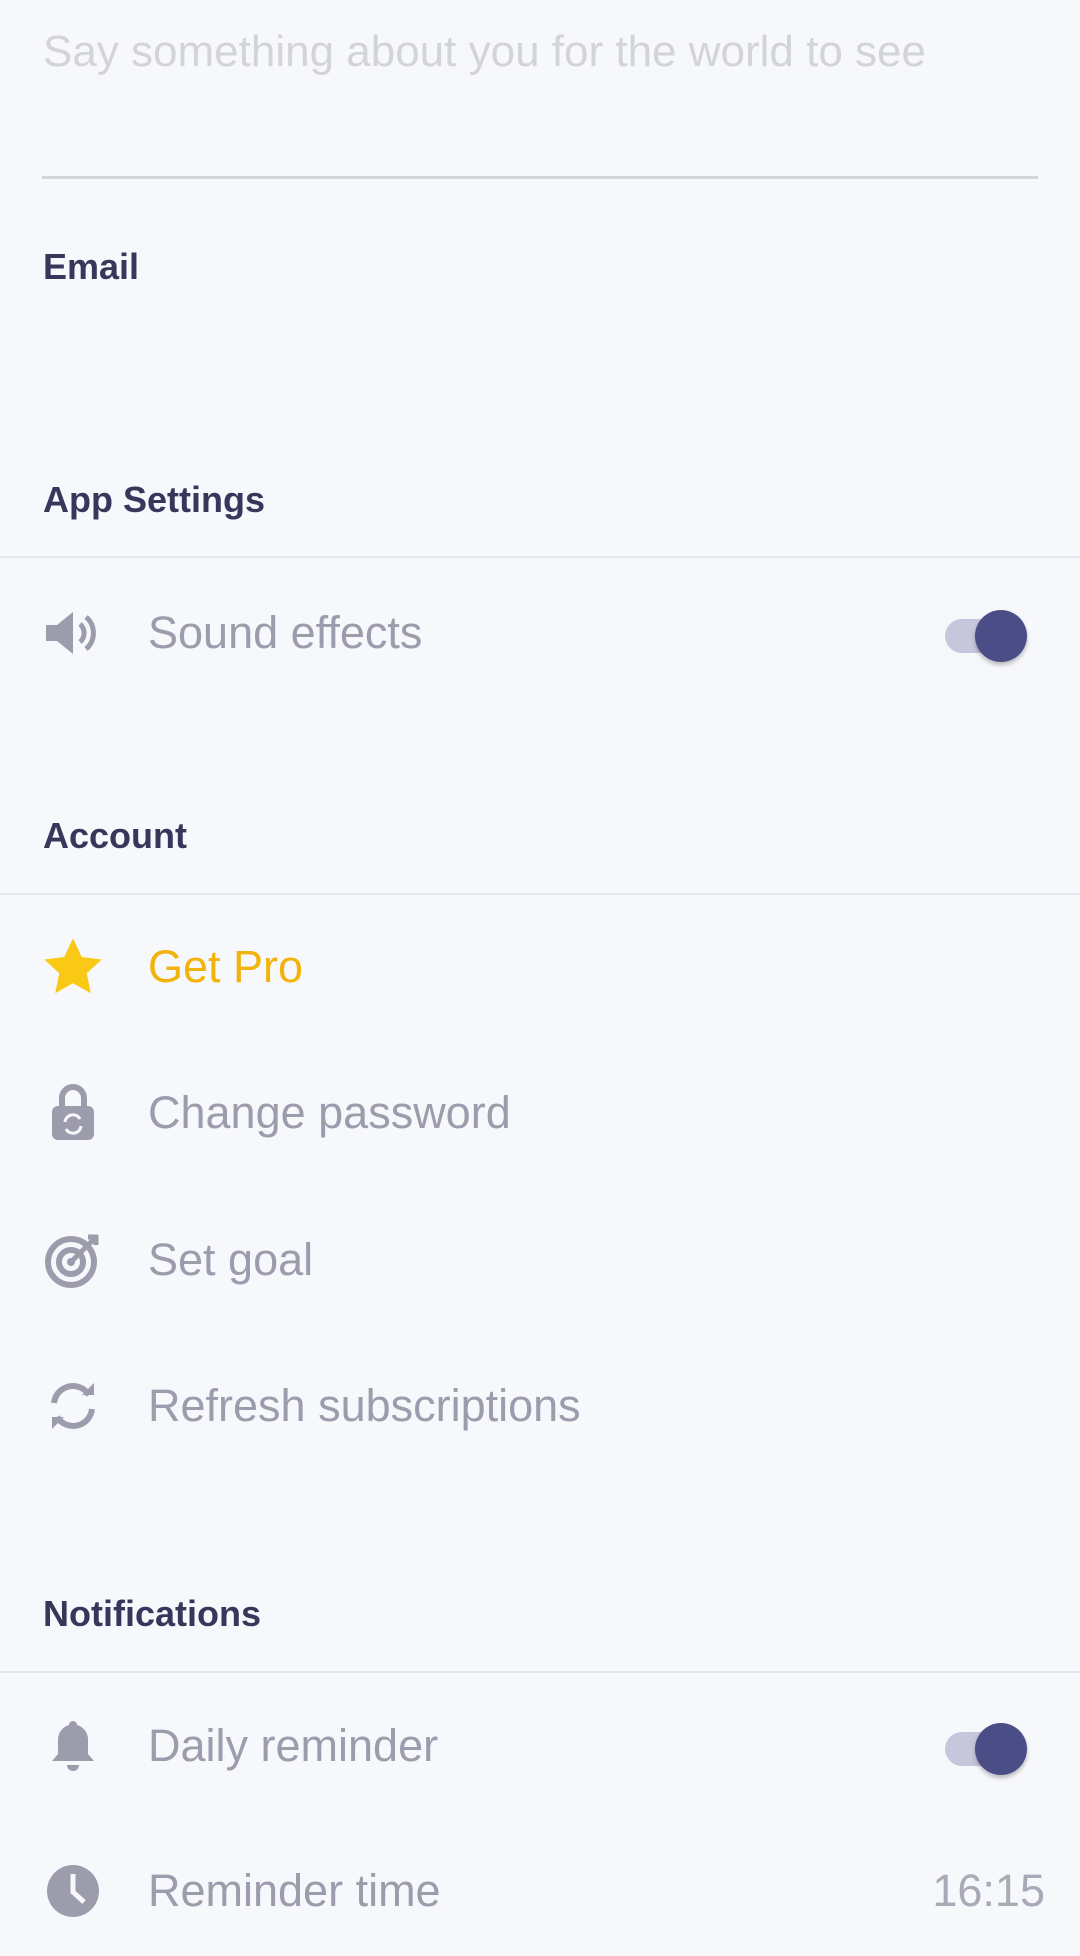 The image size is (1080, 1956). What do you see at coordinates (154, 499) in the screenshot?
I see `section-app-settings: App Settings` at bounding box center [154, 499].